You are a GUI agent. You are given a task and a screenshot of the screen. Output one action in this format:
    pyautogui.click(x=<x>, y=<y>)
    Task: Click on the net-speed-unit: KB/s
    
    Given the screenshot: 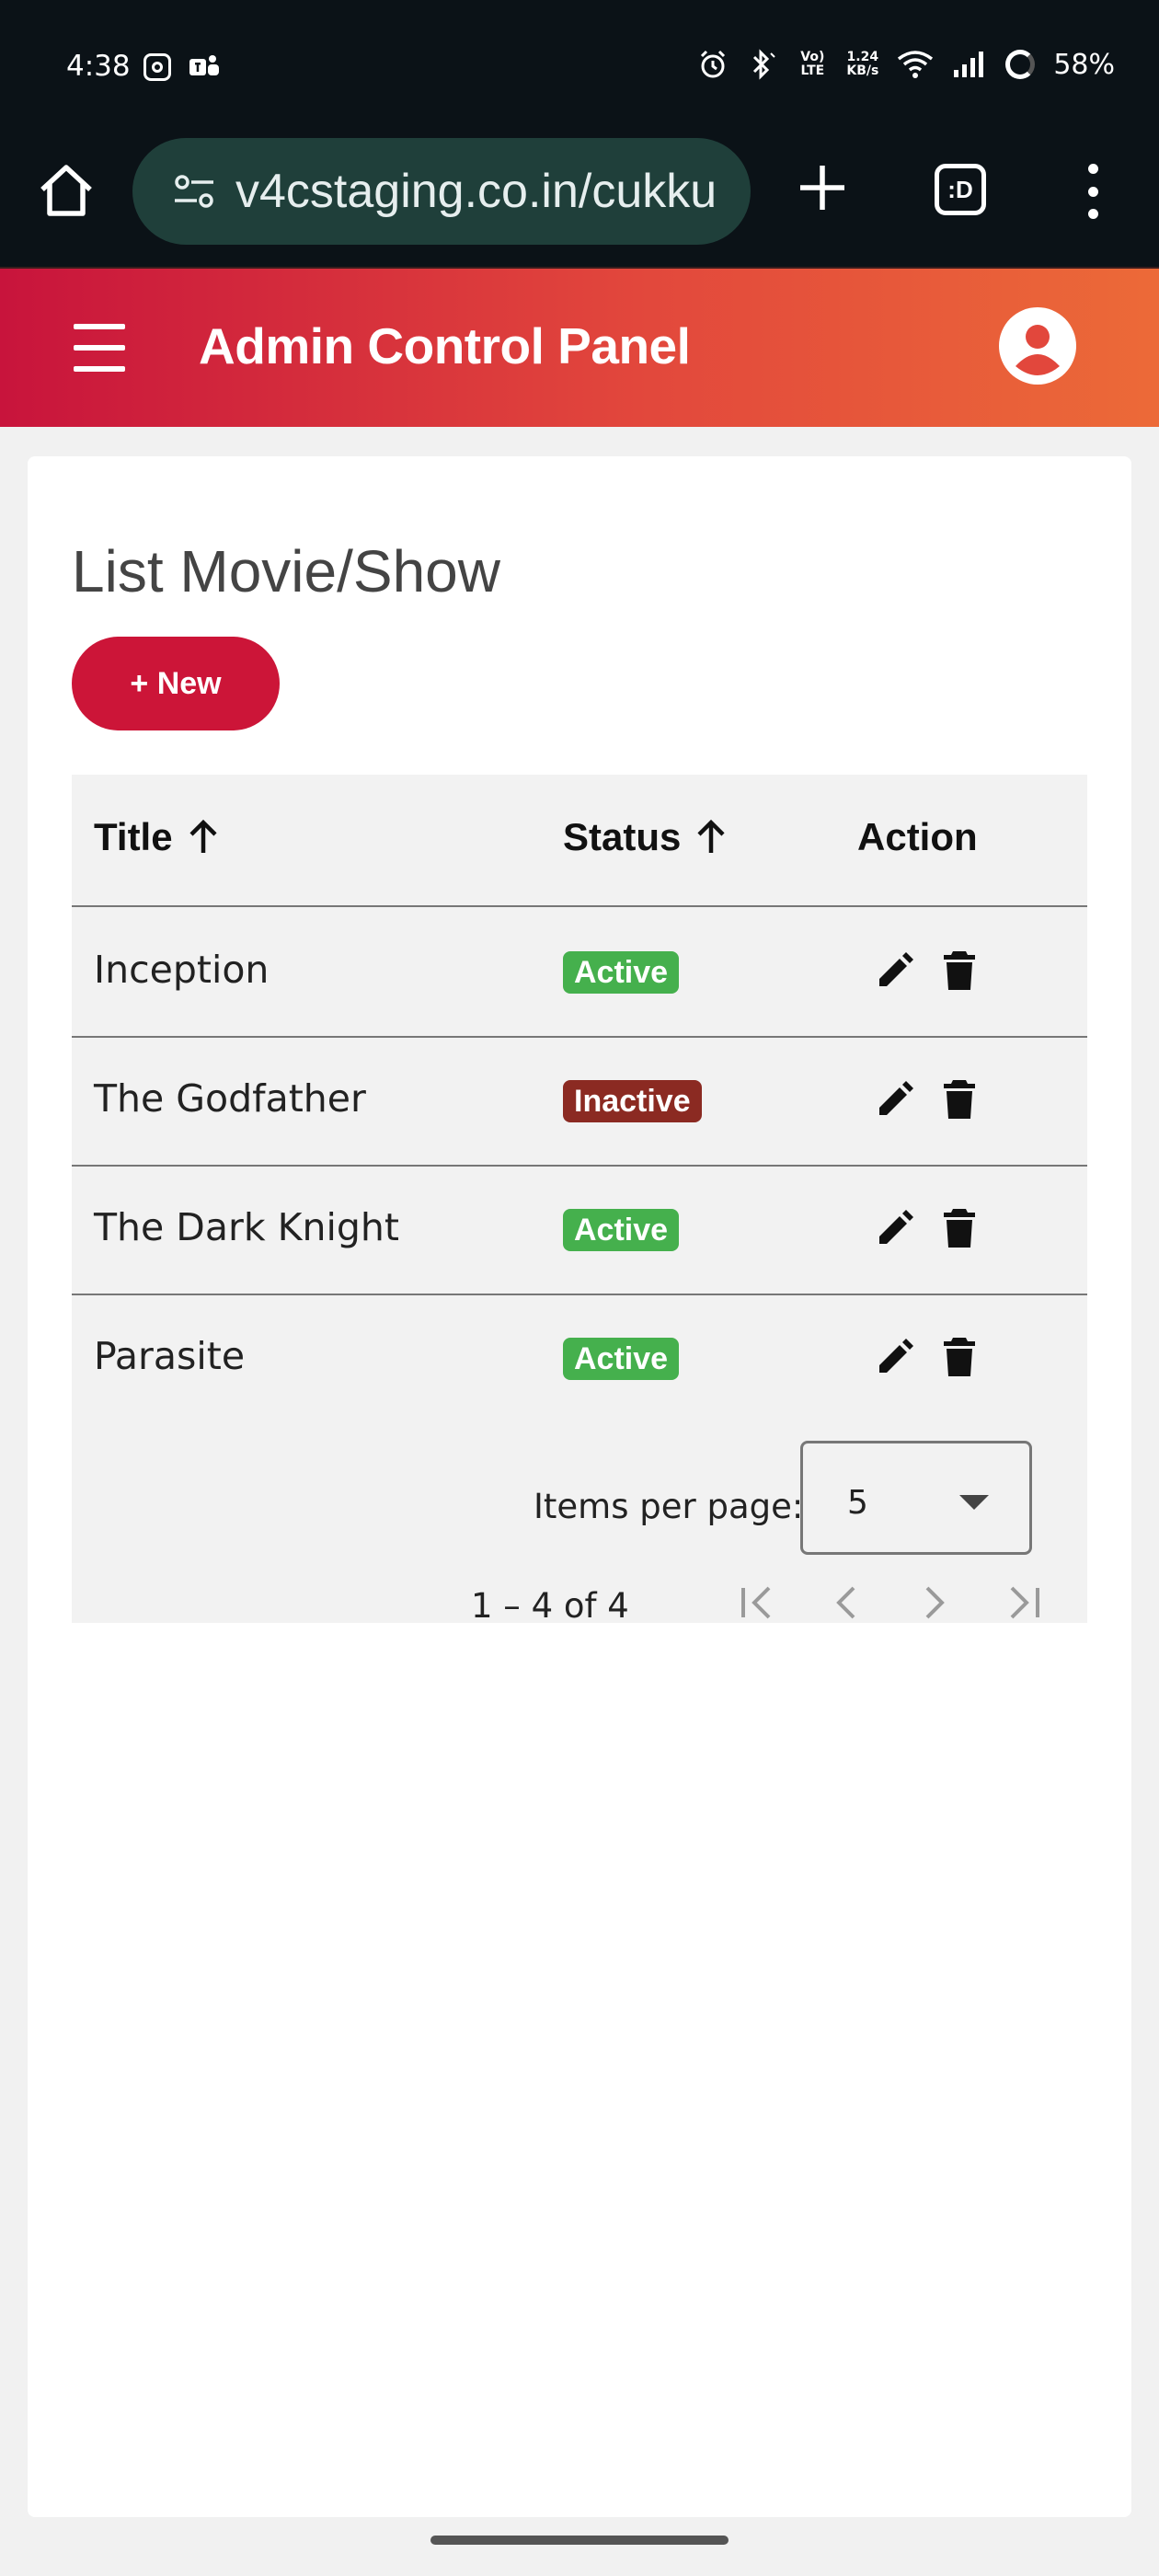 What is the action you would take?
    pyautogui.click(x=862, y=70)
    